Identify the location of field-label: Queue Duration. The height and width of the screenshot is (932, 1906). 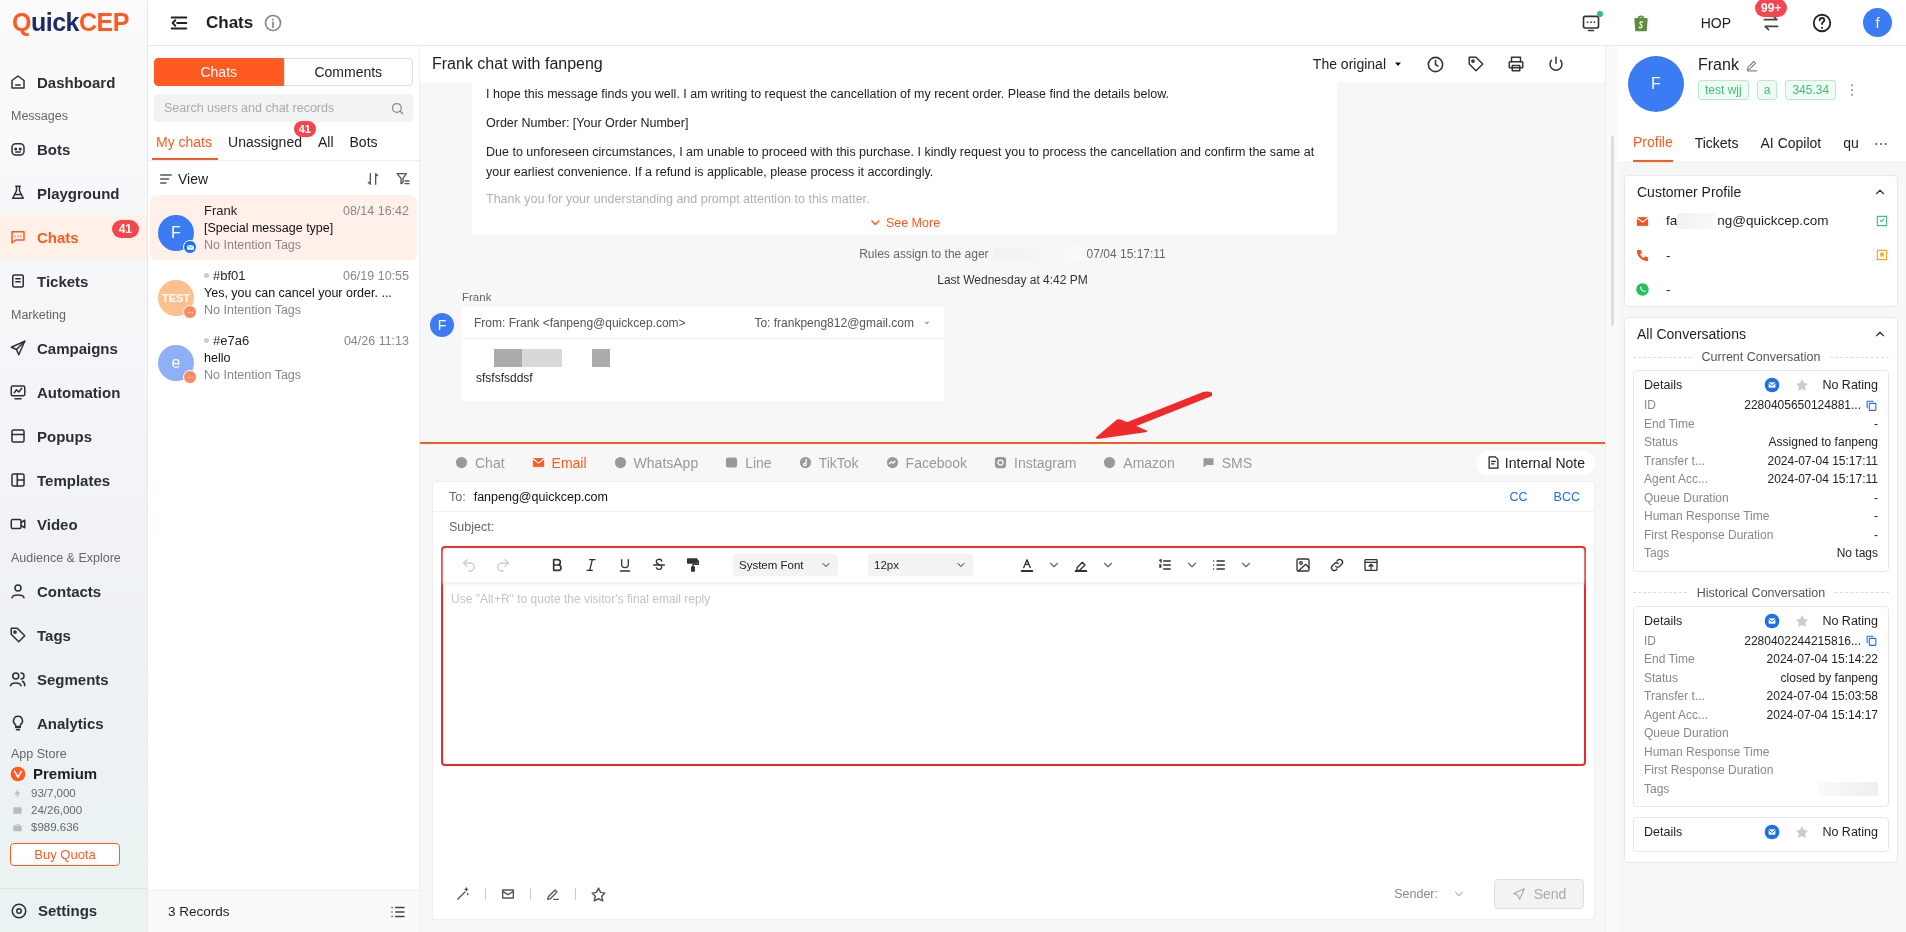
(1687, 733).